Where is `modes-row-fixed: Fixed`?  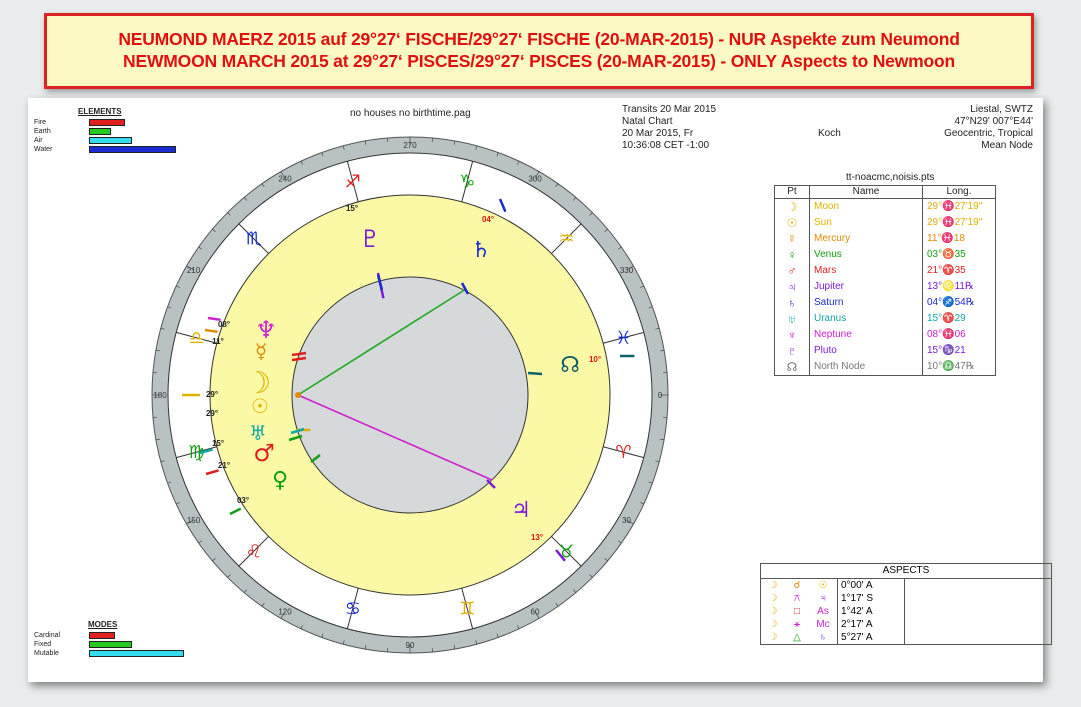 modes-row-fixed: Fixed is located at coordinates (114, 644).